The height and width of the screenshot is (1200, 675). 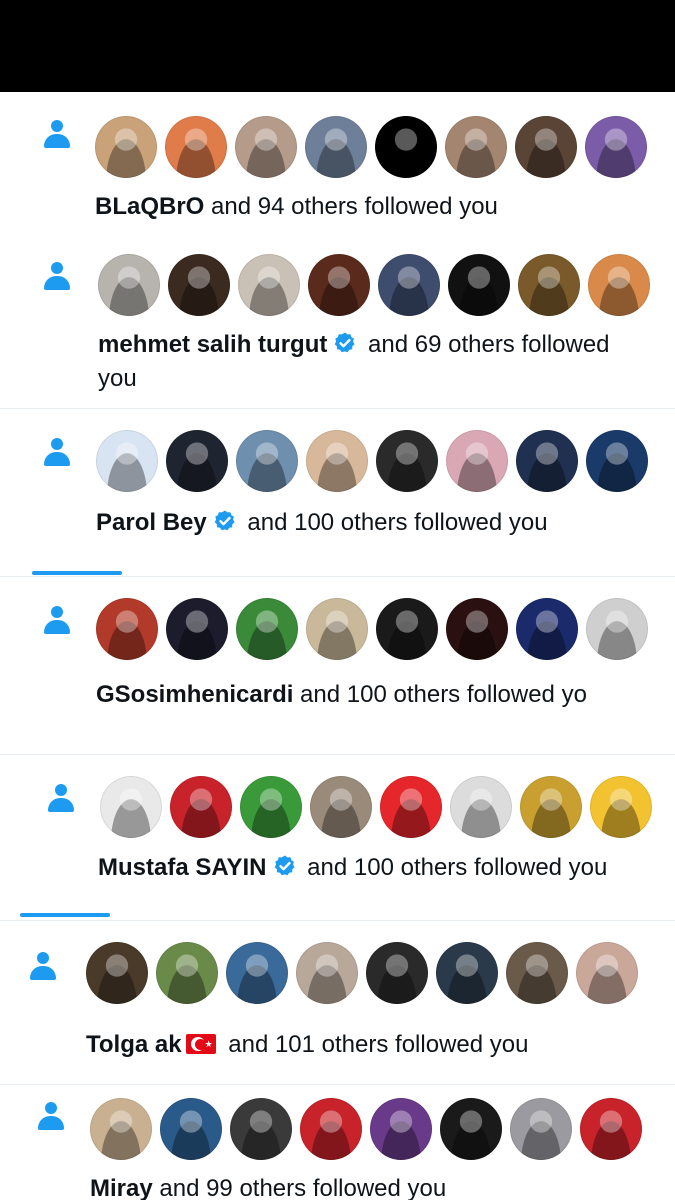 What do you see at coordinates (212, 344) in the screenshot?
I see `user-name: mehmet salih turgut` at bounding box center [212, 344].